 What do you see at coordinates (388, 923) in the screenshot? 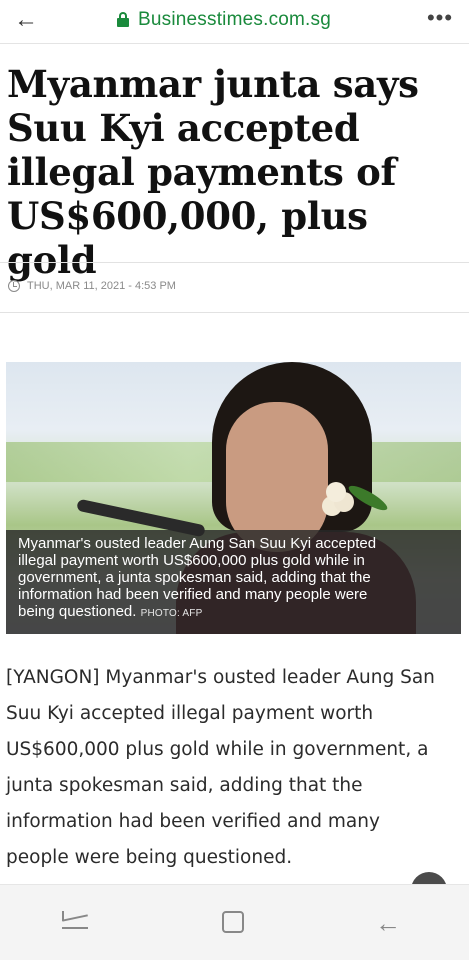
I see `system-back-icon: ←` at bounding box center [388, 923].